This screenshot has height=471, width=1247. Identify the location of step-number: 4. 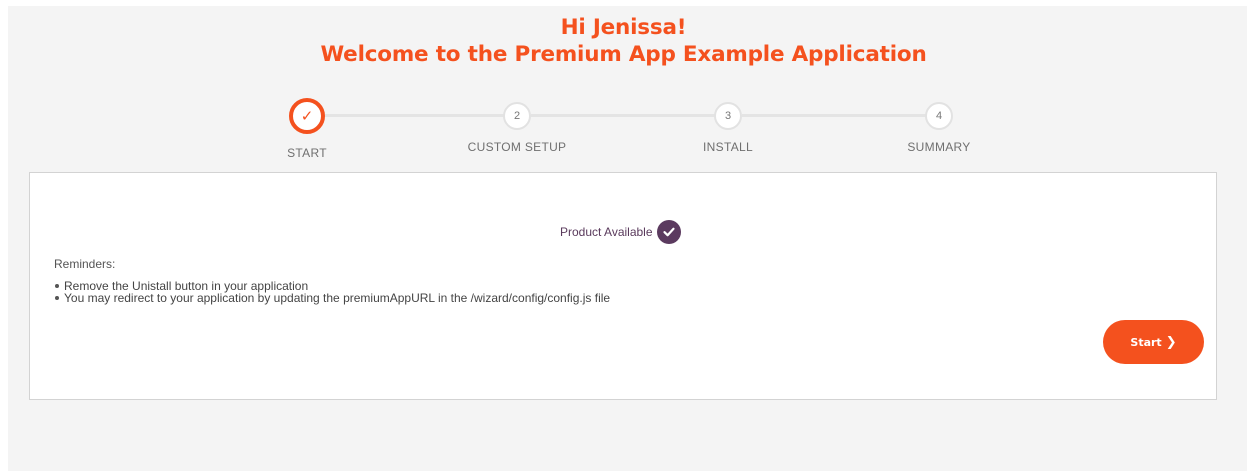
(939, 116).